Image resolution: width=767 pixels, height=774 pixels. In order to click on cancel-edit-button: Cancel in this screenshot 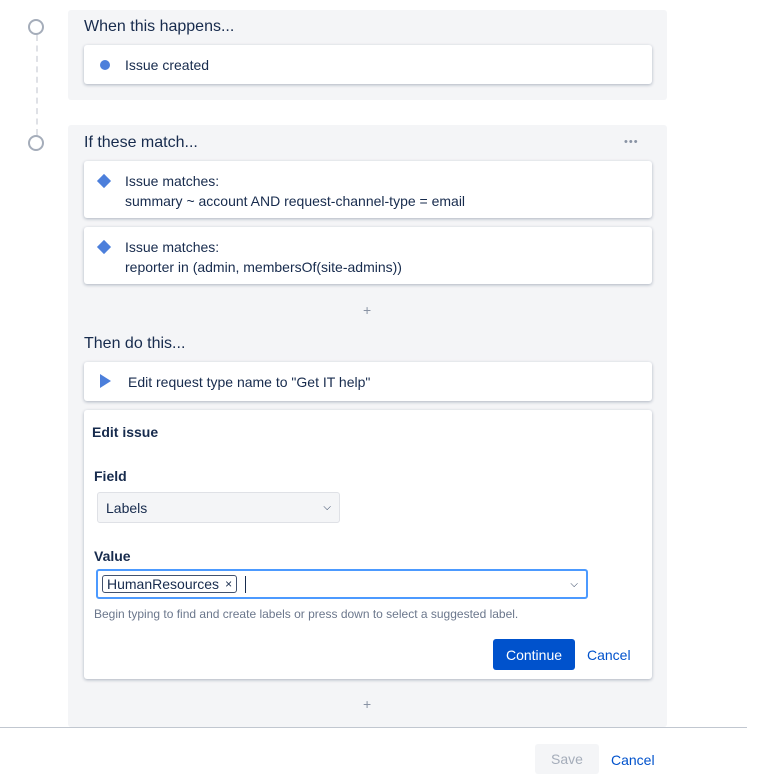, I will do `click(609, 655)`.